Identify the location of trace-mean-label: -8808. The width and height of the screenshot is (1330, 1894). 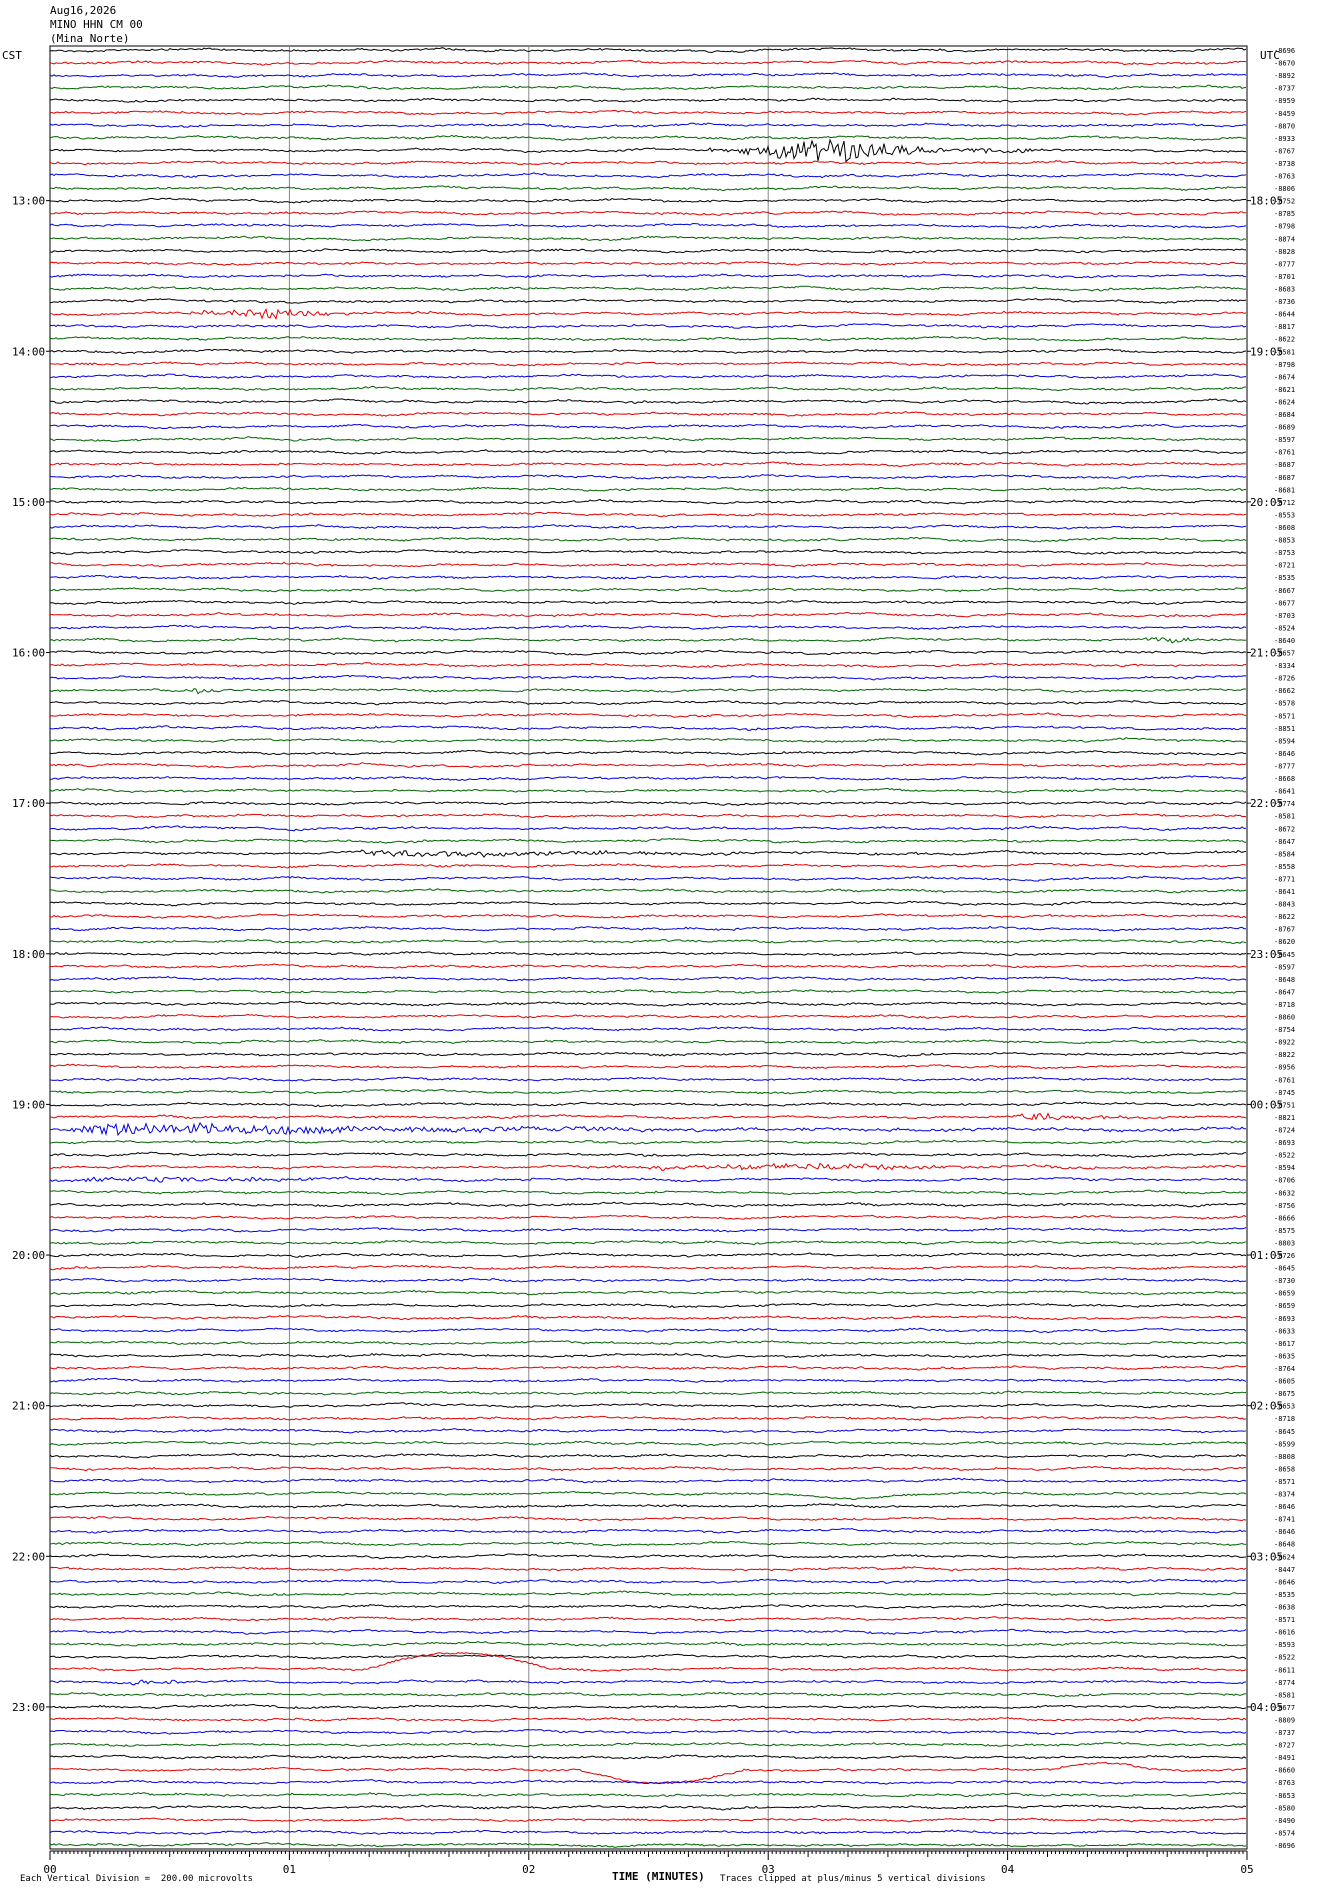
(1284, 1457).